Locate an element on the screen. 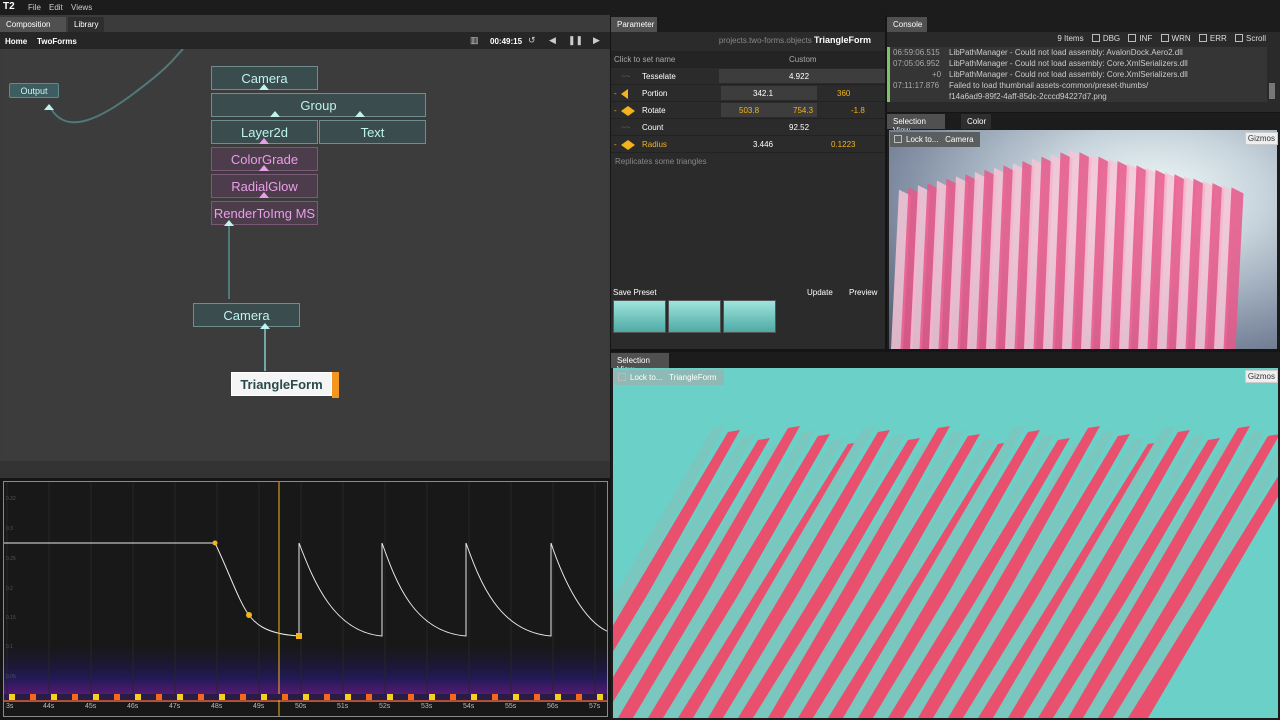 The width and height of the screenshot is (1280, 720). colorgrade-port is located at coordinates (264, 168).